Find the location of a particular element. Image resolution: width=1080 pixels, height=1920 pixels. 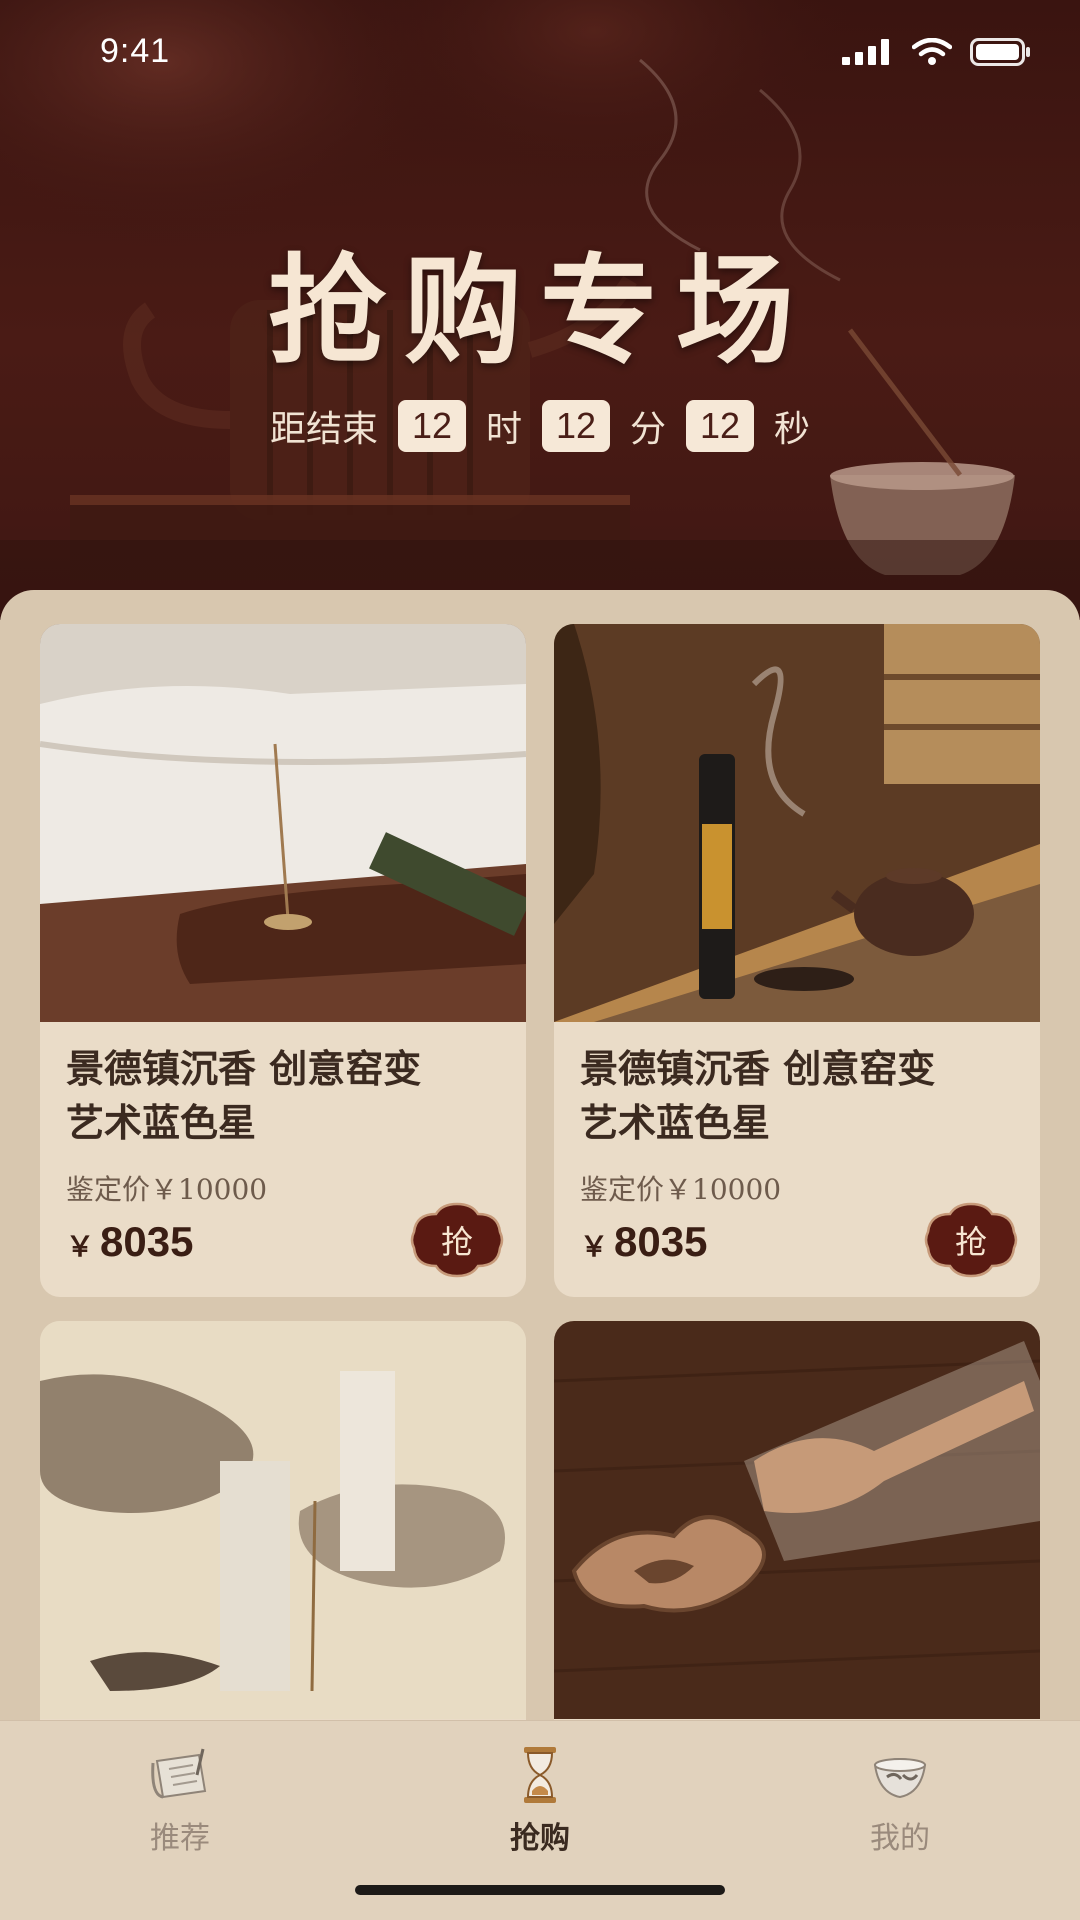

status-bar: 9:41 is located at coordinates (540, 55).